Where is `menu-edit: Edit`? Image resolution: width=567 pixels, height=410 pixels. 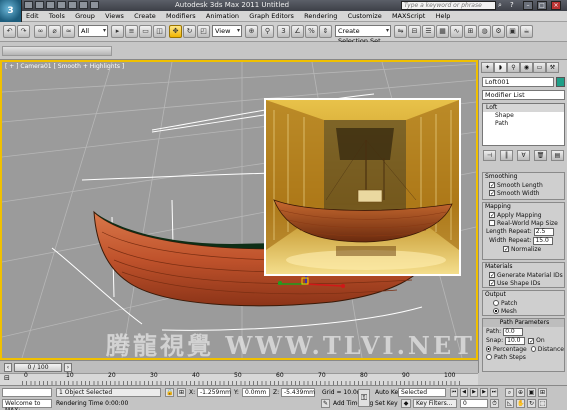
menu-edit: Edit is located at coordinates (32, 16).